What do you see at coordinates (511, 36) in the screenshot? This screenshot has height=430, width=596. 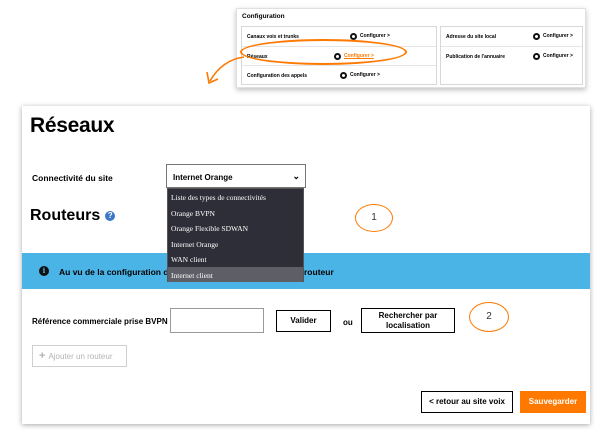 I see `config-row-local-address: Adresse du site local Configurer >` at bounding box center [511, 36].